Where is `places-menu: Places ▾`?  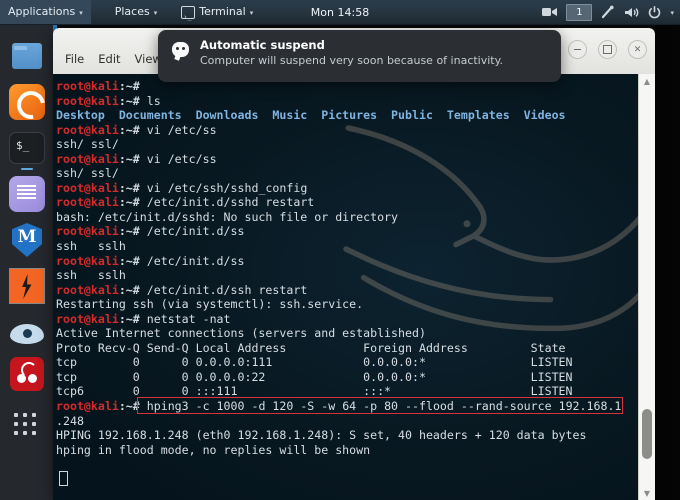
places-menu: Places ▾ is located at coordinates (136, 12).